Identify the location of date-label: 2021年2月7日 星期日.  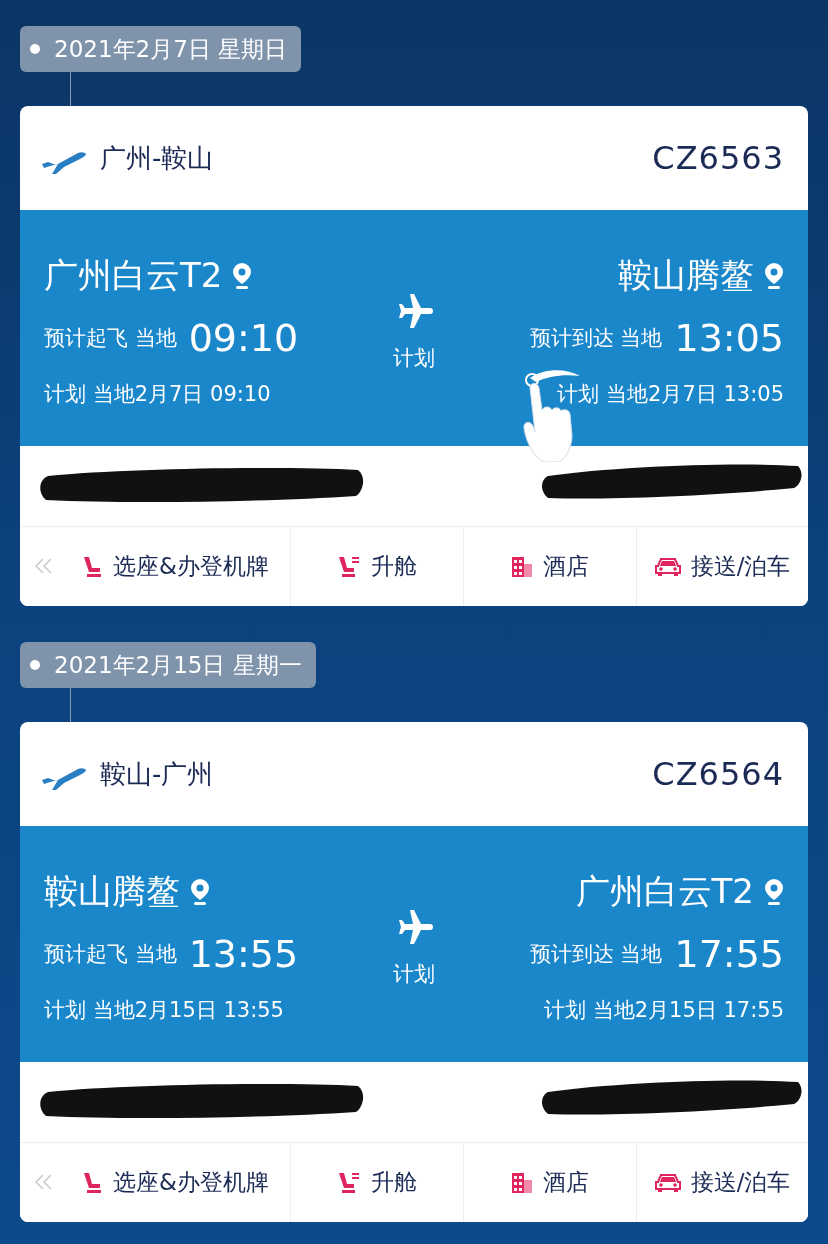
(161, 49).